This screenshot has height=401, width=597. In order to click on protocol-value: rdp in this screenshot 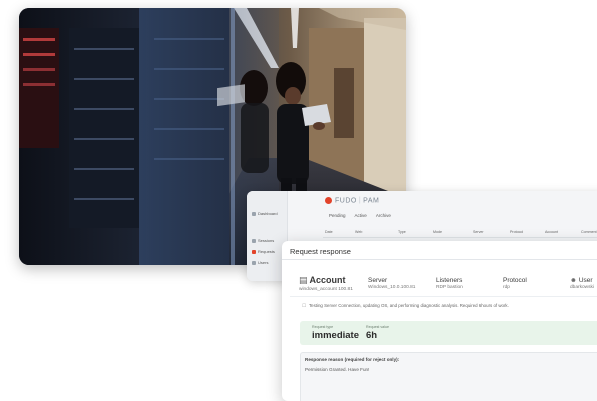, I will do `click(506, 287)`.